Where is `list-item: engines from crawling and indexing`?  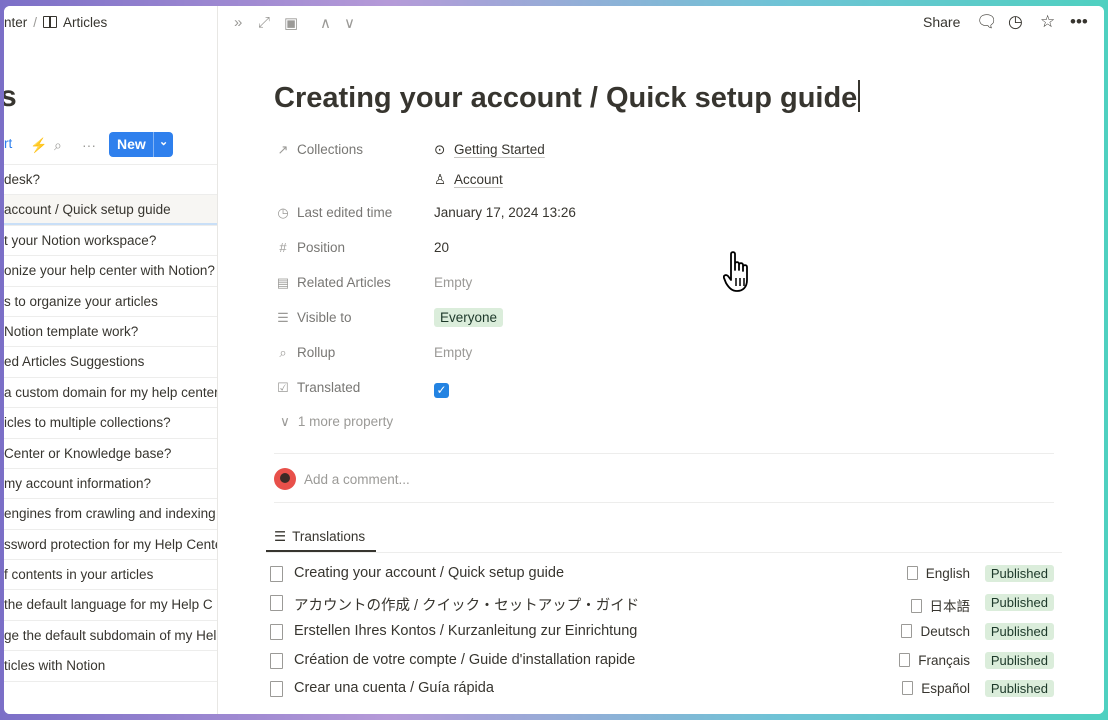
list-item: engines from crawling and indexing is located at coordinates (110, 514).